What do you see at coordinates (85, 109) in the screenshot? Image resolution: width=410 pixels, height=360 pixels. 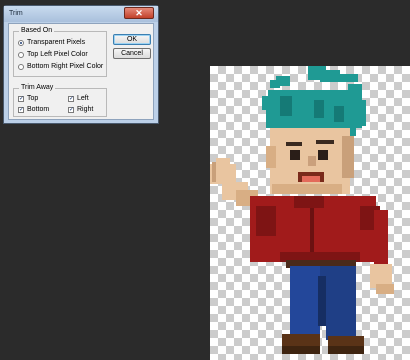 I see `checkbox-label: Right` at bounding box center [85, 109].